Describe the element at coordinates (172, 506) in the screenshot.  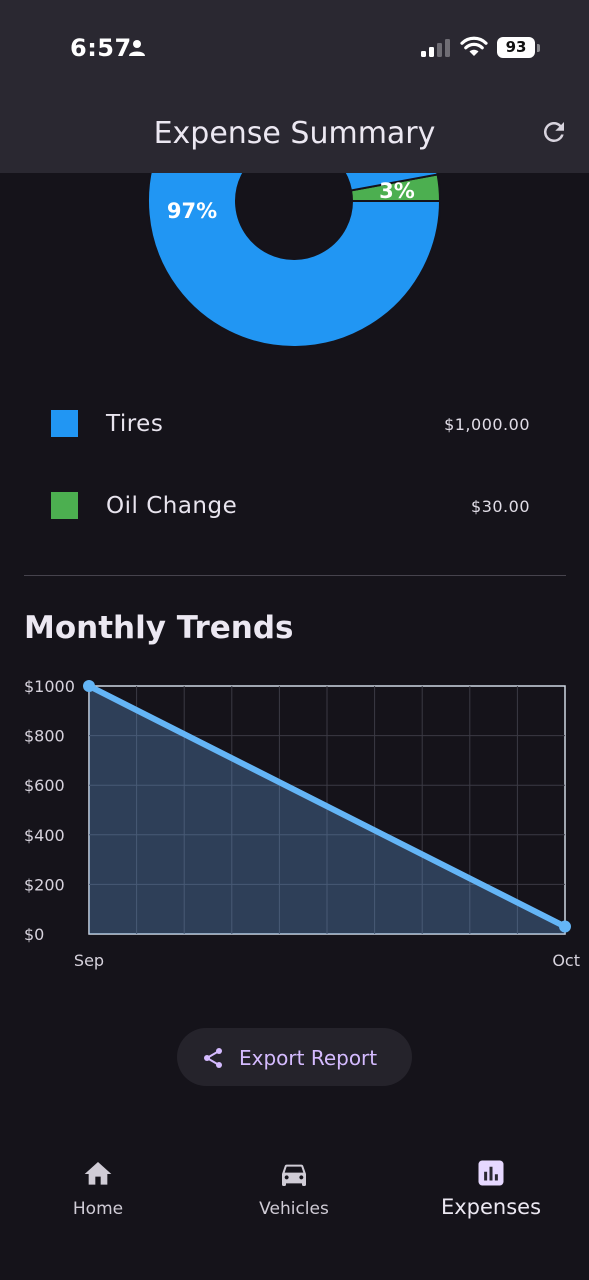
I see `legend-label: Oil Change` at that location.